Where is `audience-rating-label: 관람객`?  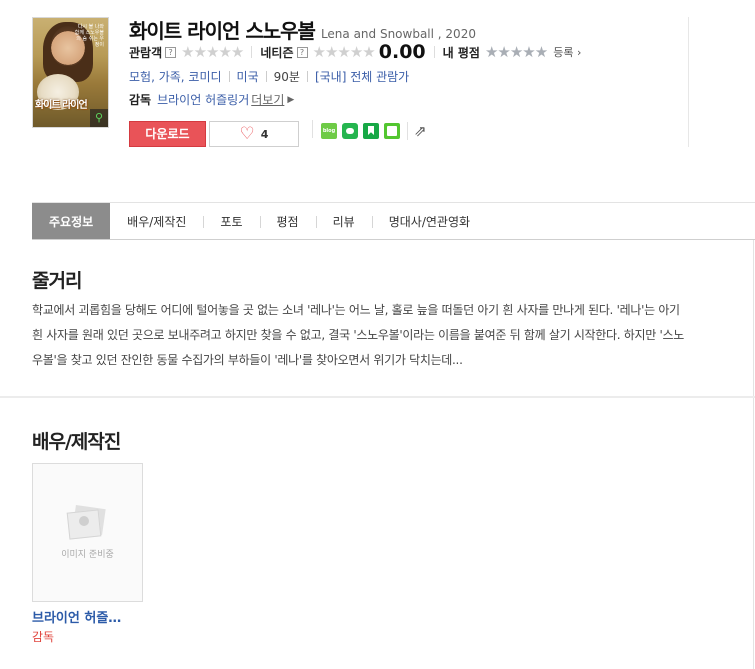
audience-rating-label: 관람객 is located at coordinates (146, 52).